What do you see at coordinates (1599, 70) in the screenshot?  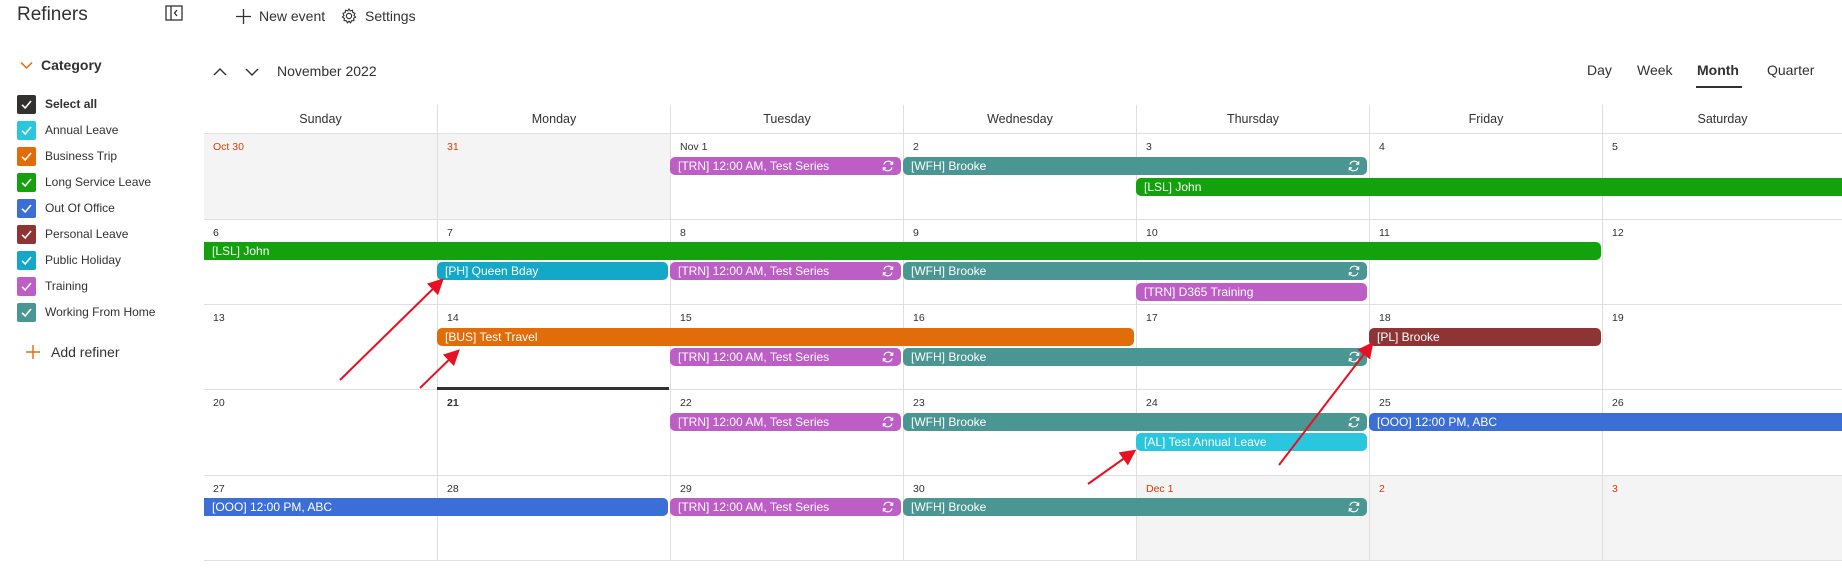 I see `view-tab-day: Day` at bounding box center [1599, 70].